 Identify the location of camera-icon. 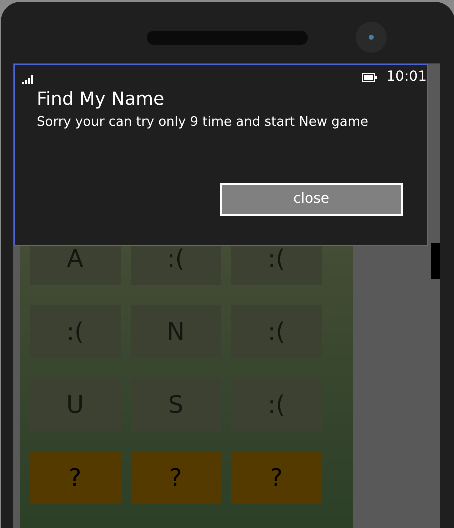
(371, 37).